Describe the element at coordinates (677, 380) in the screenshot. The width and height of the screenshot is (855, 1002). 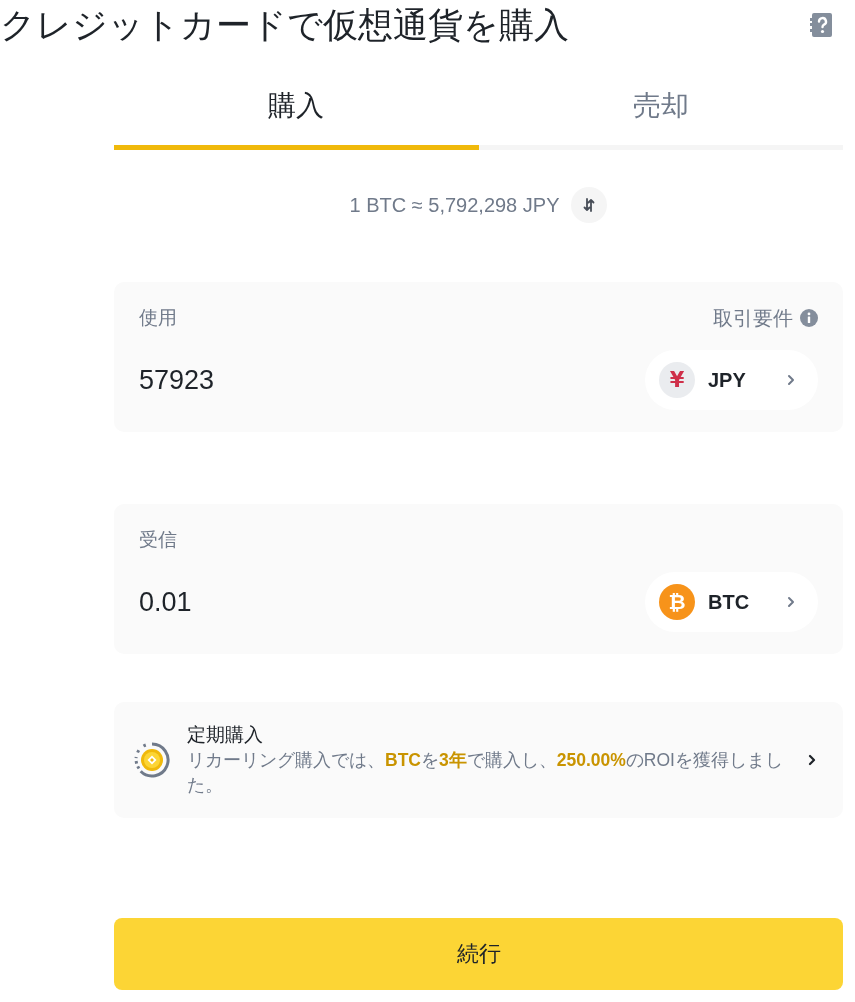
I see `yen-icon: ¥` at that location.